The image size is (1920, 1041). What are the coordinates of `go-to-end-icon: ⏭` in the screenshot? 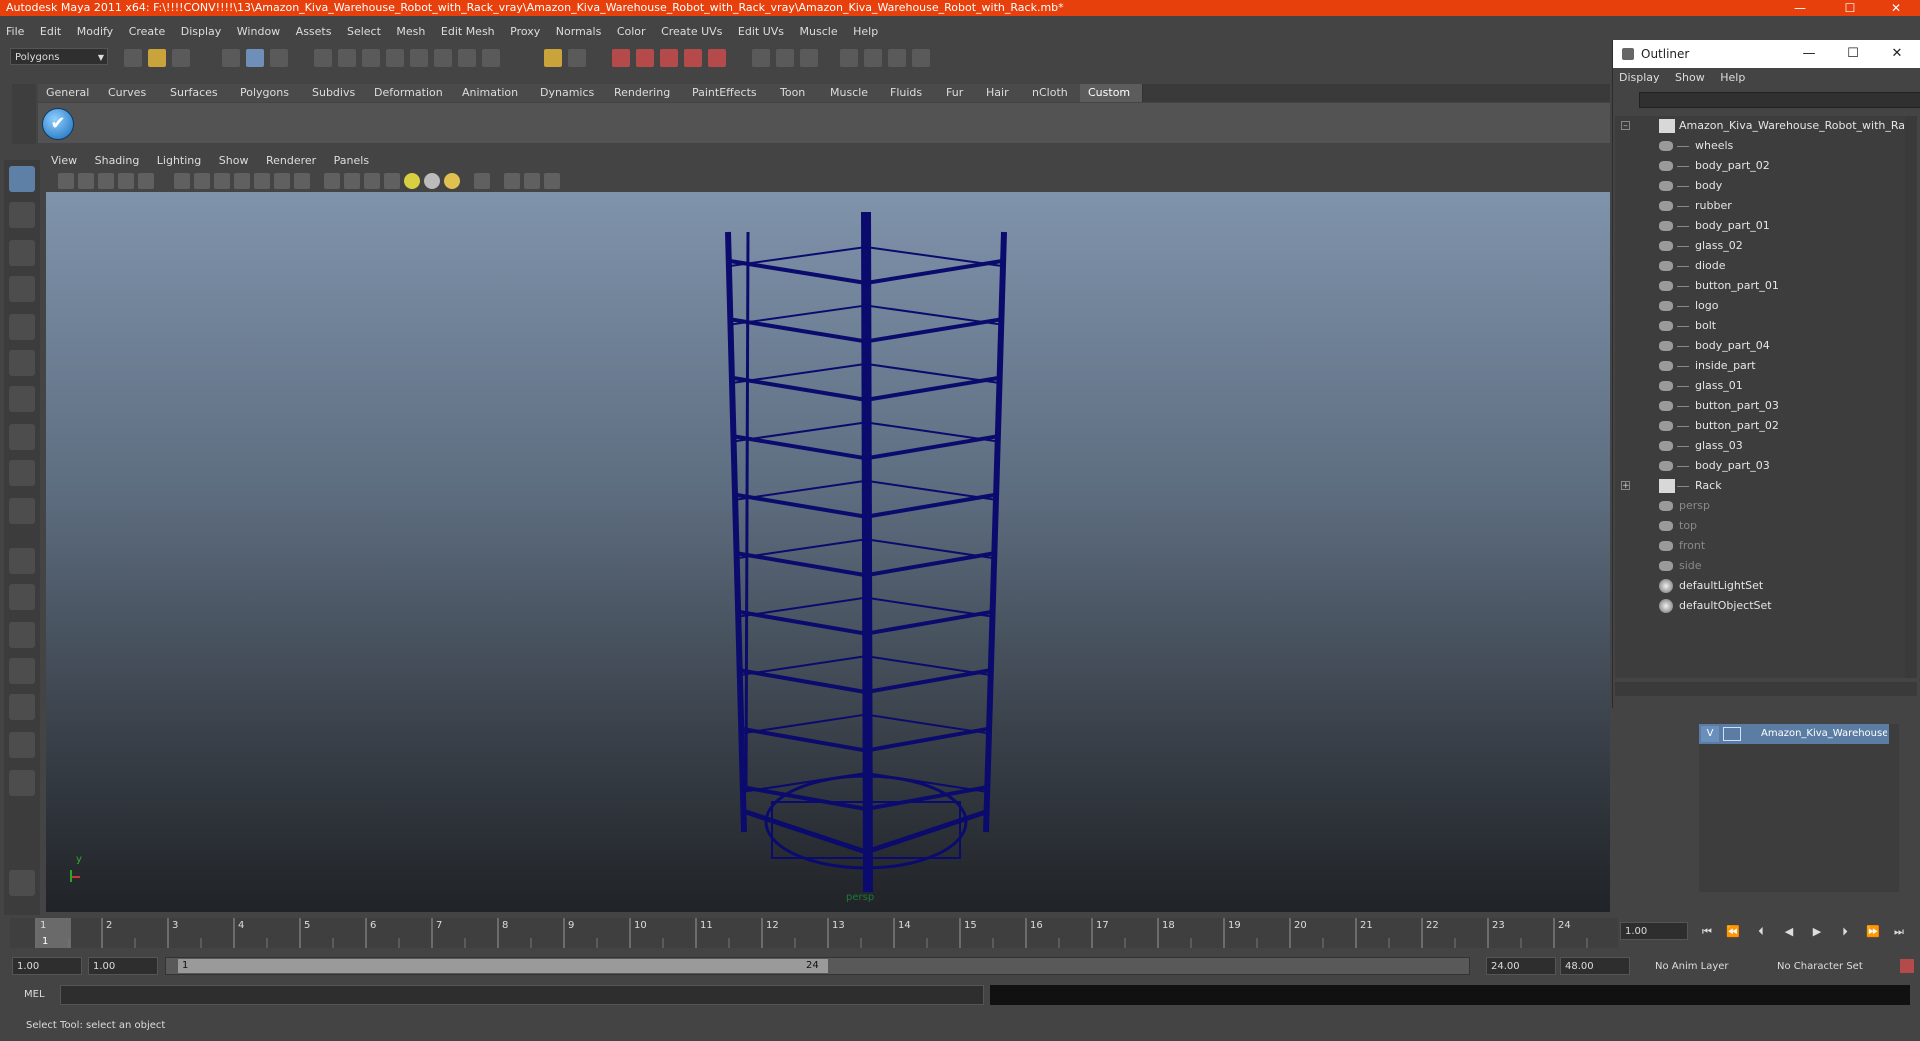 It's located at (1899, 932).